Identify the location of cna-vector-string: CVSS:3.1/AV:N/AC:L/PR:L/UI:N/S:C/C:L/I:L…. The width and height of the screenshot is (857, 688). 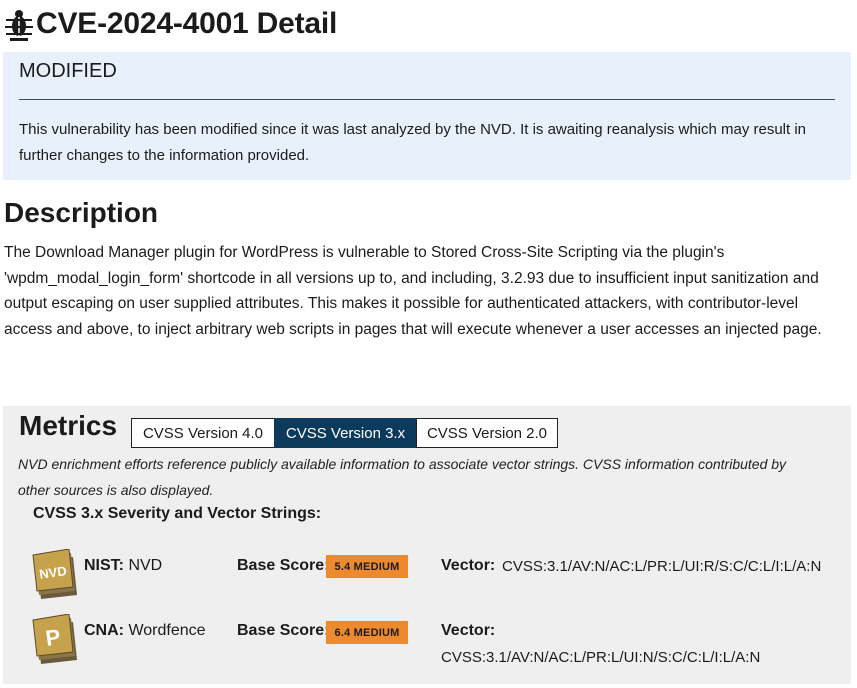
(601, 657).